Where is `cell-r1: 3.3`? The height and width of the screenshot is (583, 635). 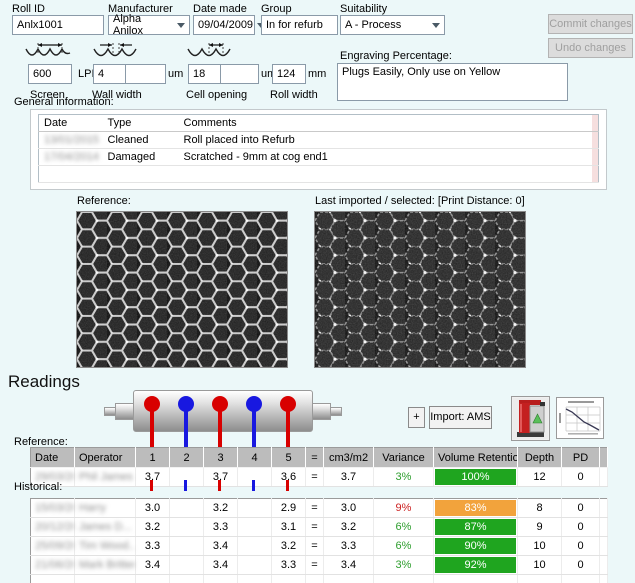 cell-r1: 3.3 is located at coordinates (152, 546).